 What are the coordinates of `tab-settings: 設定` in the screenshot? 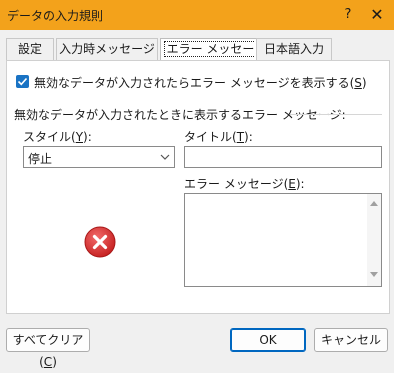 It's located at (30, 49).